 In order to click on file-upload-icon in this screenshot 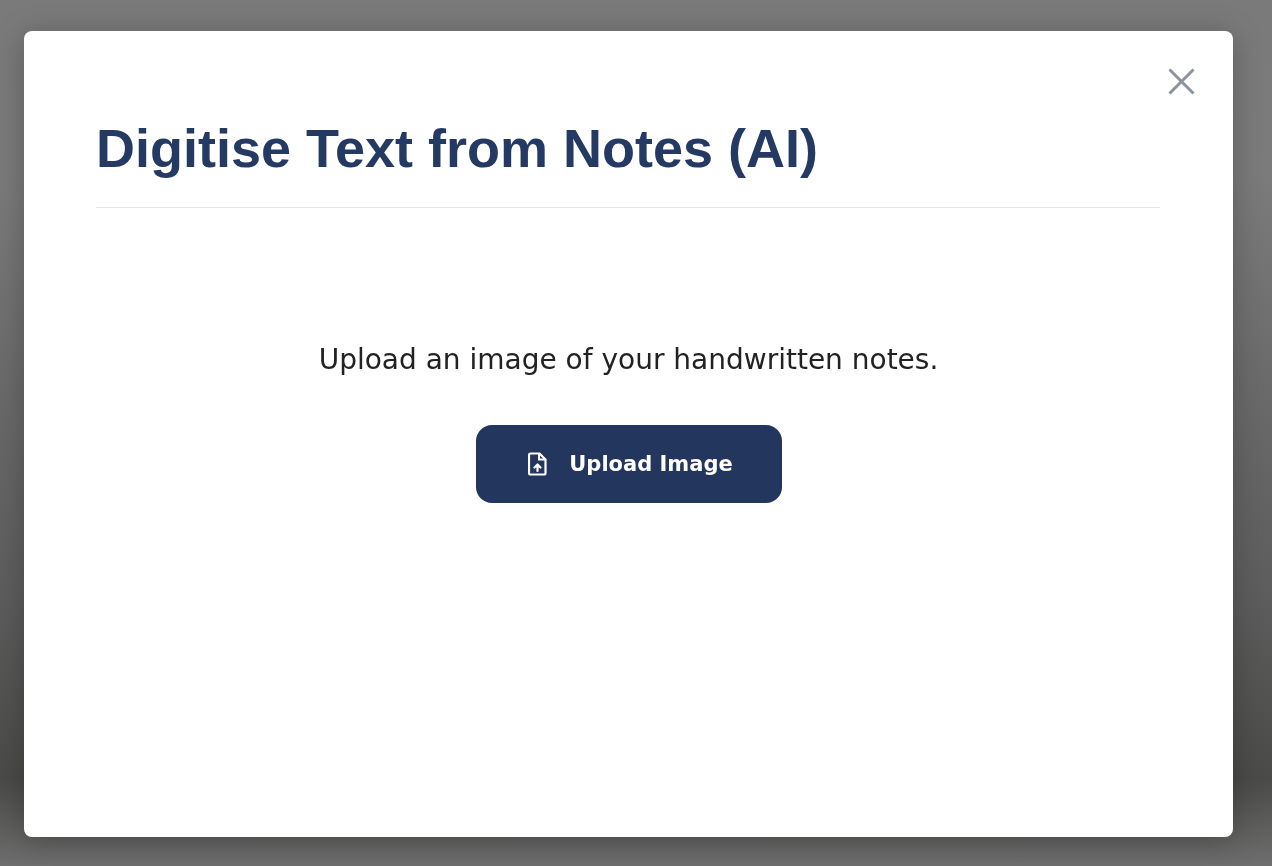, I will do `click(538, 464)`.